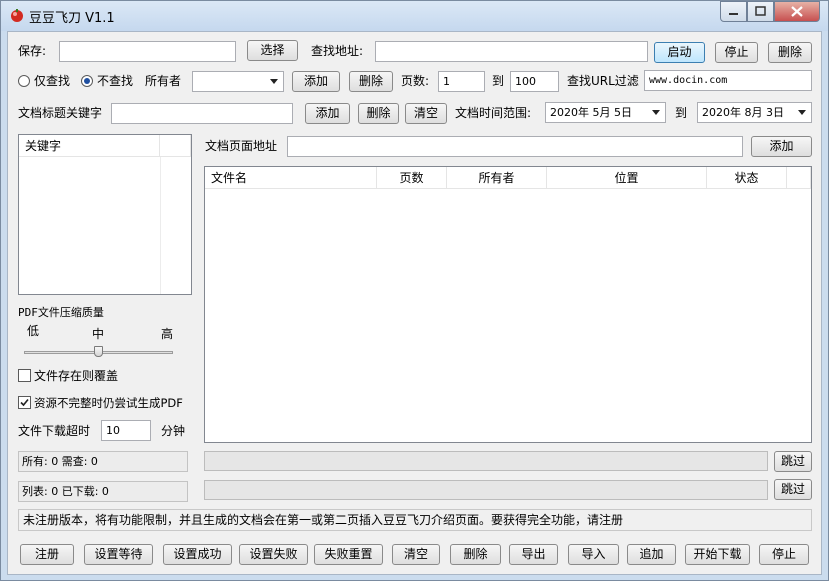 The height and width of the screenshot is (581, 829). What do you see at coordinates (534, 81) in the screenshot?
I see `page-to-input: 100` at bounding box center [534, 81].